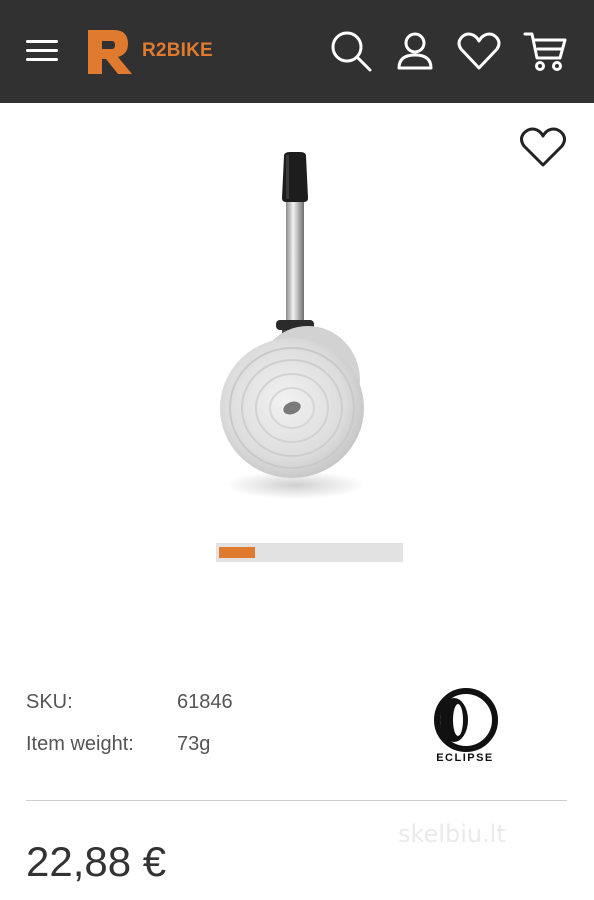 The image size is (594, 900). Describe the element at coordinates (479, 51) in the screenshot. I see `heart-icon` at that location.